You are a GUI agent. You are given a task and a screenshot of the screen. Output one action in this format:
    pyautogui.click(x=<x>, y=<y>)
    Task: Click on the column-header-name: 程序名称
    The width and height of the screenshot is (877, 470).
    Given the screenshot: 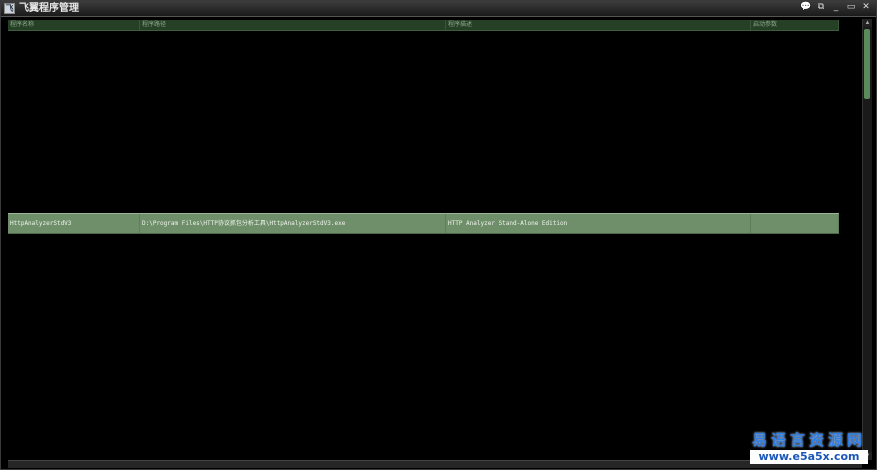 What is the action you would take?
    pyautogui.click(x=74, y=25)
    